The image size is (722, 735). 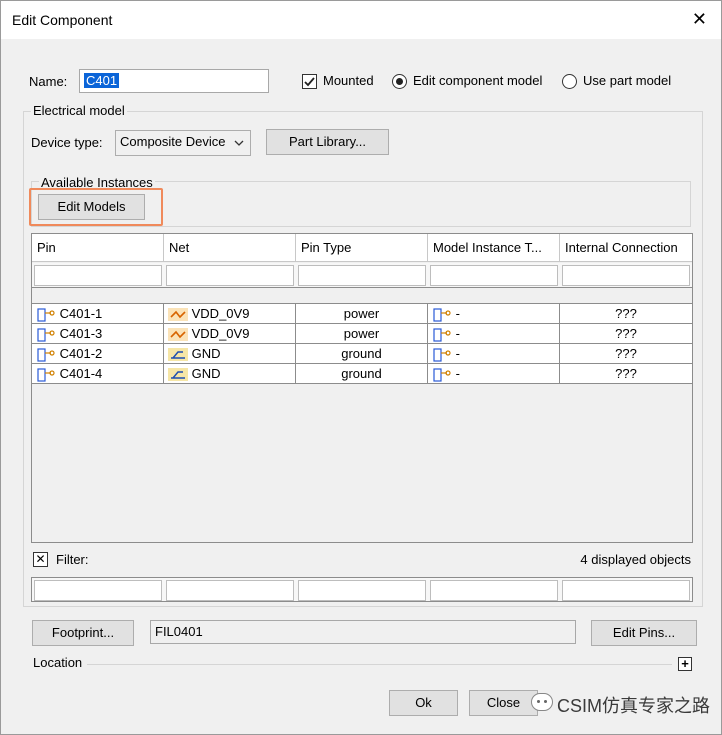 What do you see at coordinates (81, 373) in the screenshot?
I see `pin-name: C401-4` at bounding box center [81, 373].